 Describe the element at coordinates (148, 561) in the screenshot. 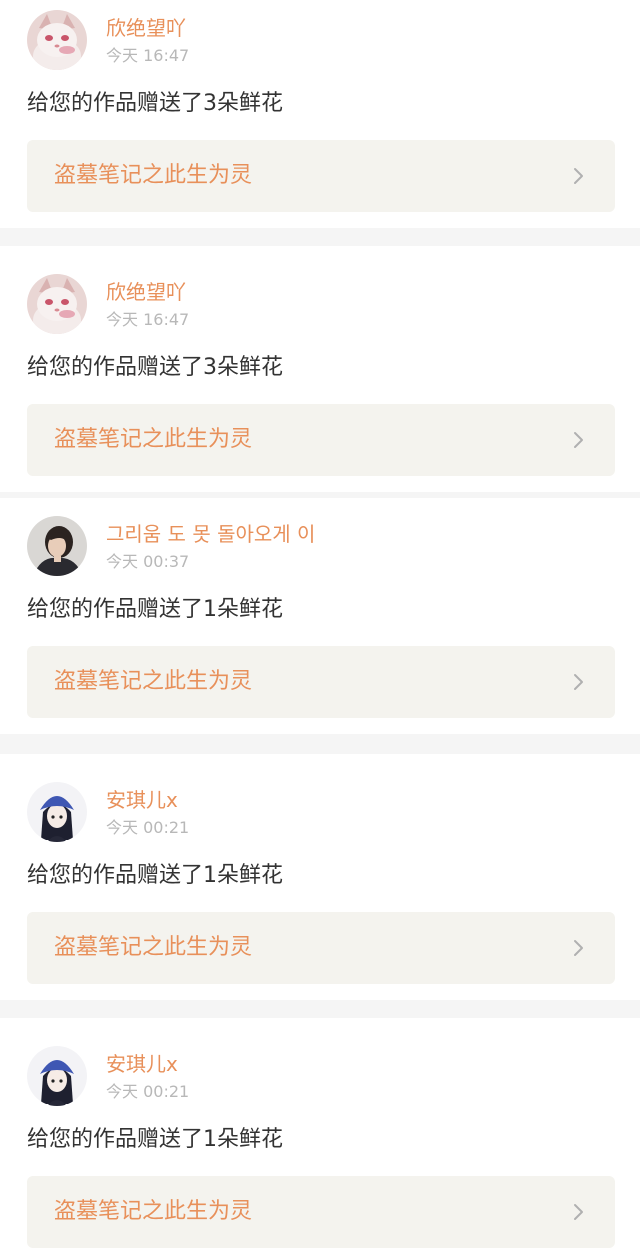

I see `timestamp: 今天 00:37` at that location.